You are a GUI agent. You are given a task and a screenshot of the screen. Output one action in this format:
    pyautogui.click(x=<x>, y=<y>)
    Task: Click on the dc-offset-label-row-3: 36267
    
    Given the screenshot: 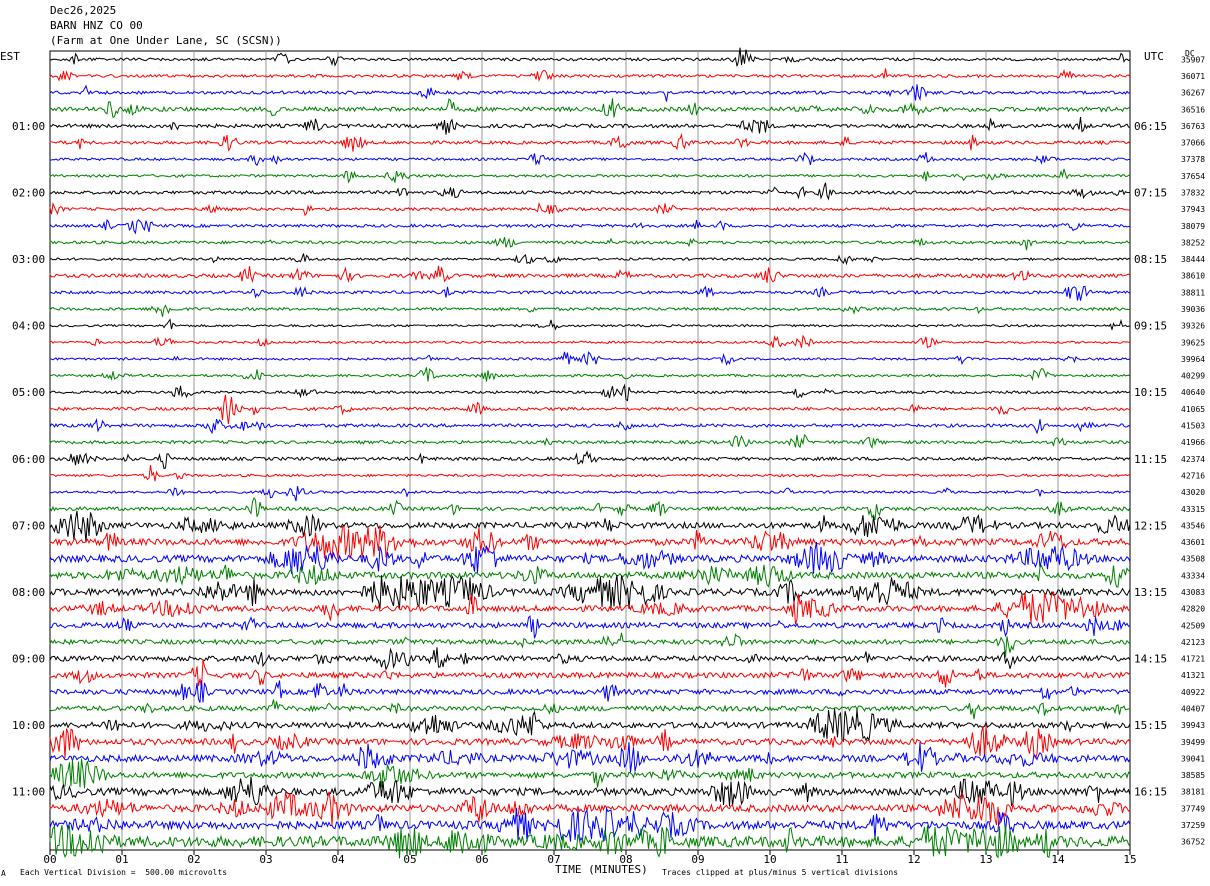 What is the action you would take?
    pyautogui.click(x=1193, y=93)
    